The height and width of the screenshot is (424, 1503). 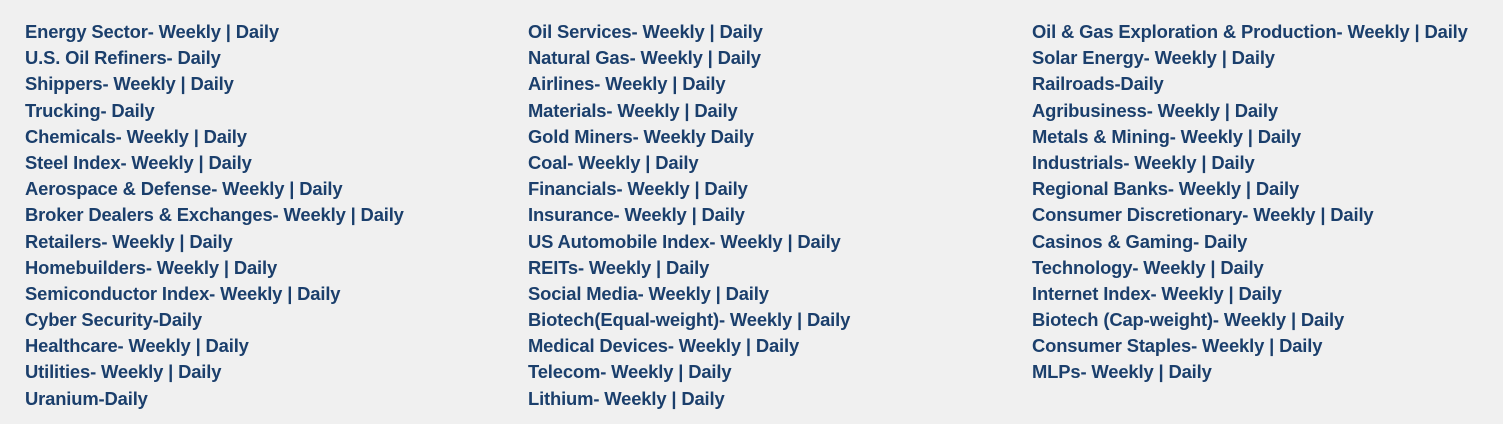 What do you see at coordinates (1250, 58) in the screenshot?
I see `sector-link: Solar Energy- Weekly | Daily` at bounding box center [1250, 58].